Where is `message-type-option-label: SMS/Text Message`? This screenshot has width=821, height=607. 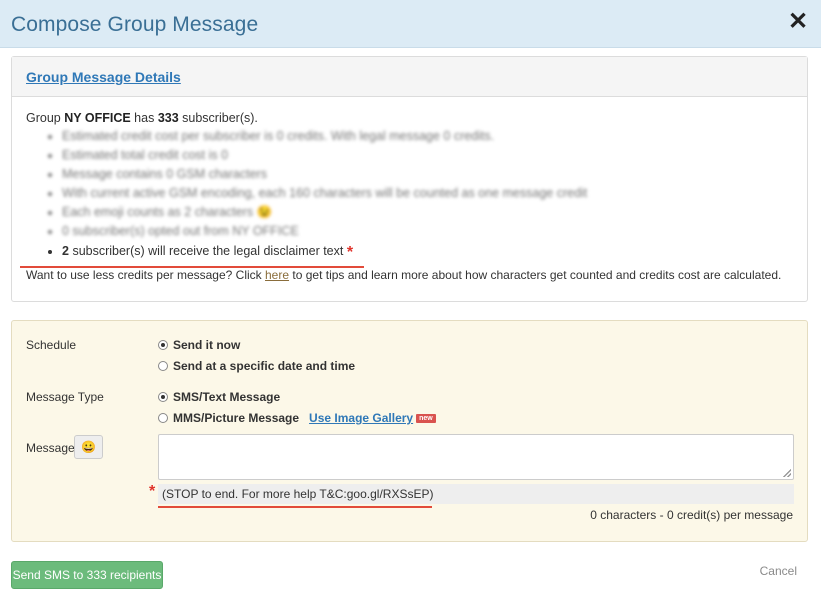
message-type-option-label: SMS/Text Message is located at coordinates (227, 397).